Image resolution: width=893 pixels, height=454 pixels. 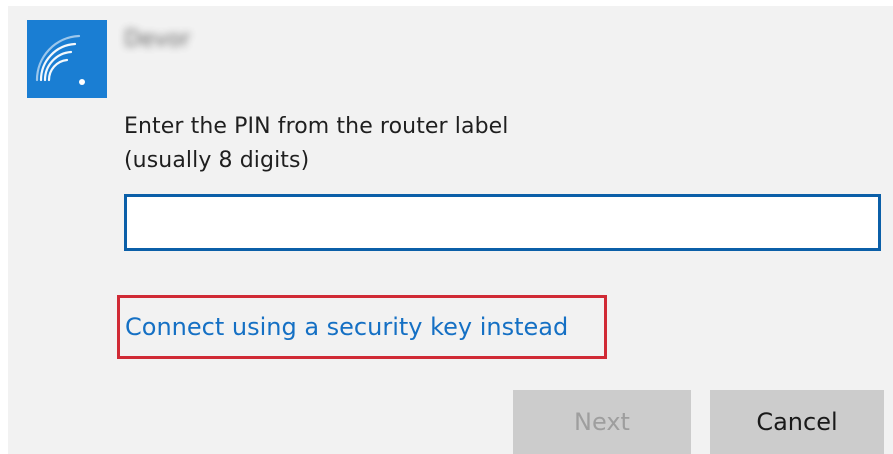 What do you see at coordinates (346, 327) in the screenshot?
I see `use-security-key-link: Connect using a security key instead` at bounding box center [346, 327].